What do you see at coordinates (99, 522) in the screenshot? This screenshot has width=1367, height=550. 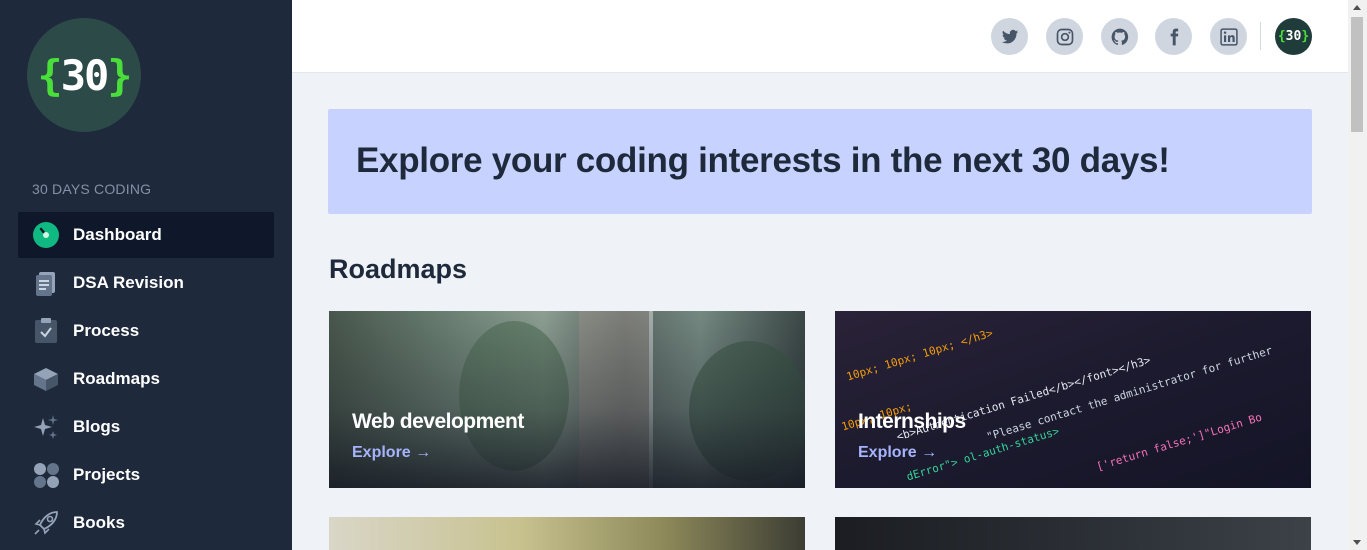 I see `sidebar-item-label: Books` at bounding box center [99, 522].